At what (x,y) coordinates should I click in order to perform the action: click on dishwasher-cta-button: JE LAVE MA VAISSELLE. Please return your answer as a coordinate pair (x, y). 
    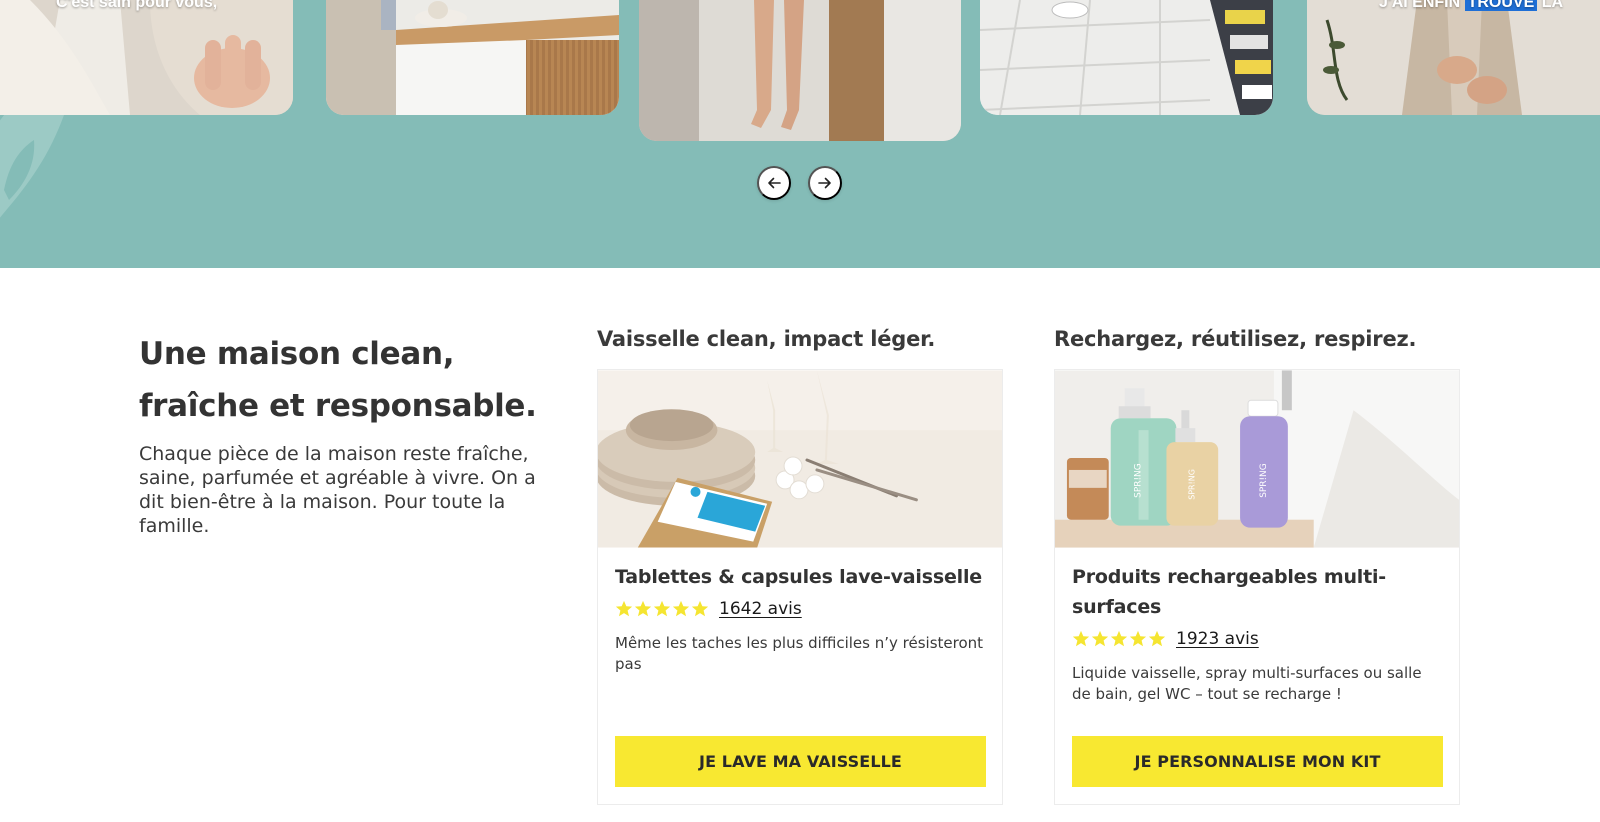
    Looking at the image, I should click on (800, 761).